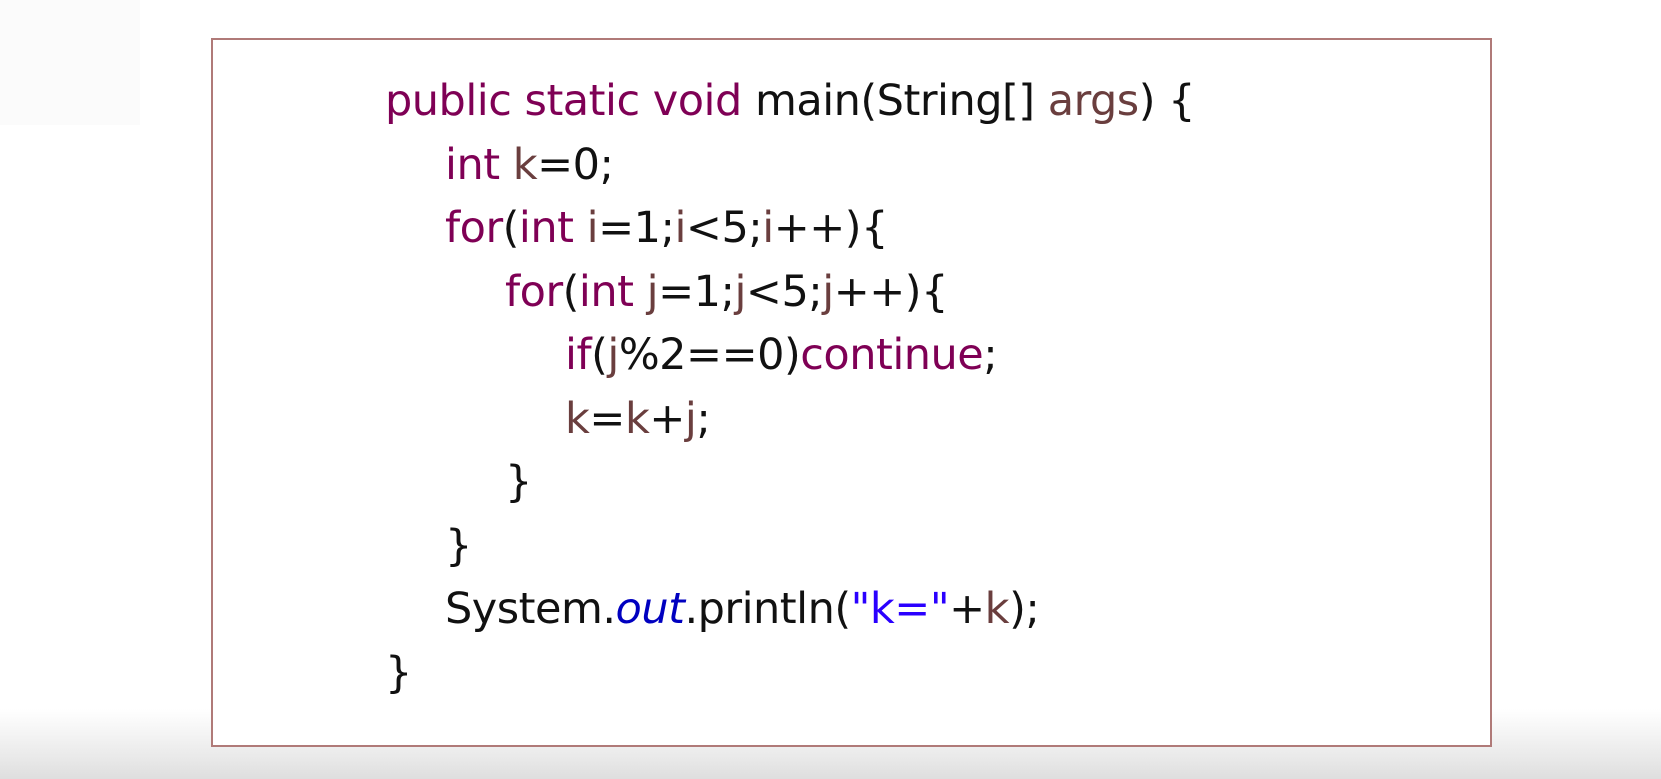 This screenshot has width=1661, height=779. I want to click on code-line: for(int j=1;j<5;j++){, so click(790, 293).